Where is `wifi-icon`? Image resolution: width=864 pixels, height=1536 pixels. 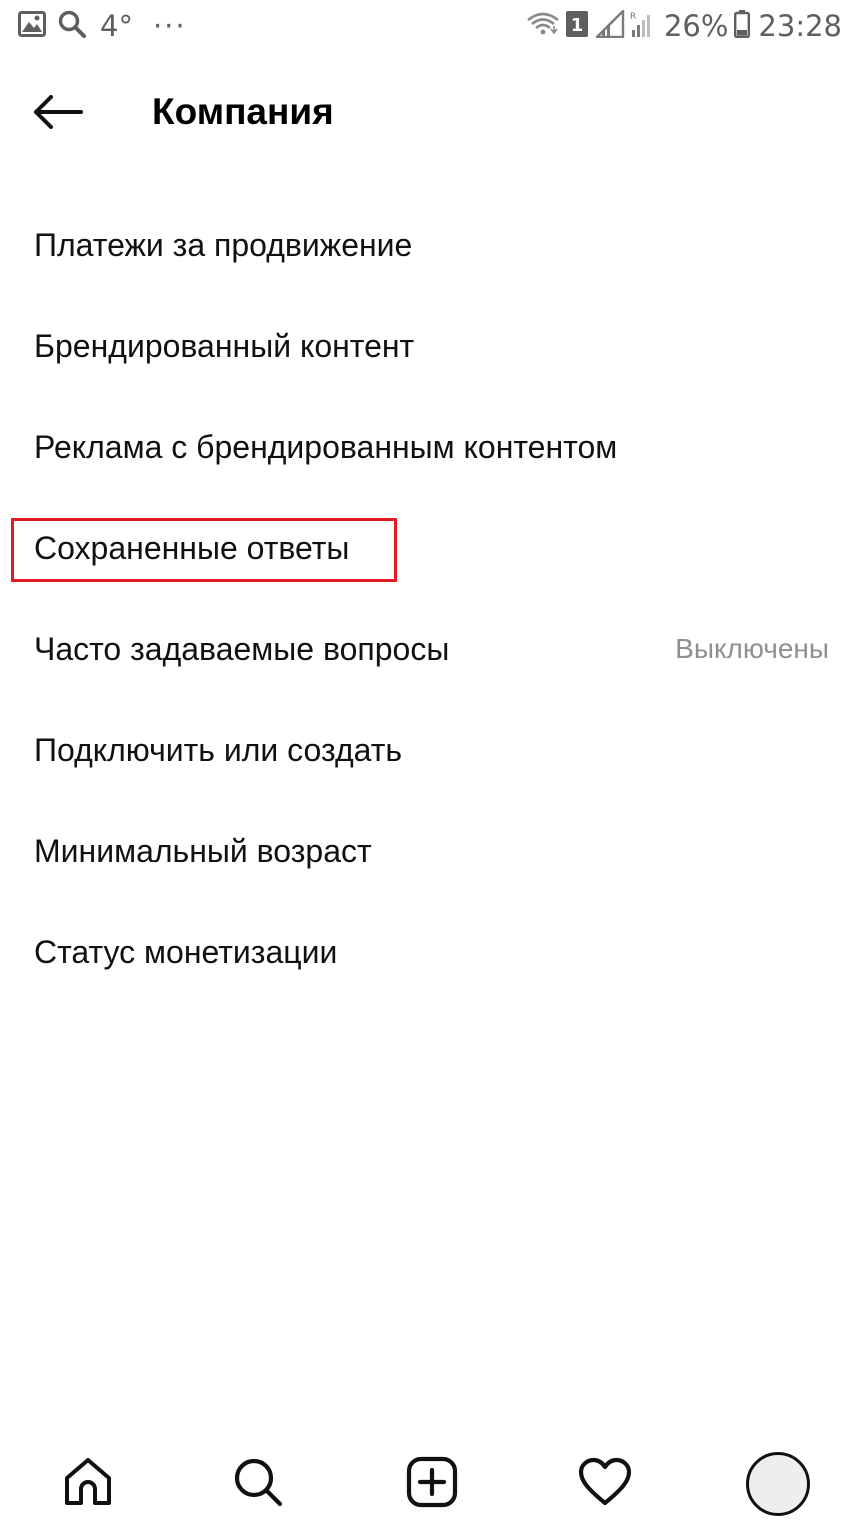 wifi-icon is located at coordinates (543, 26).